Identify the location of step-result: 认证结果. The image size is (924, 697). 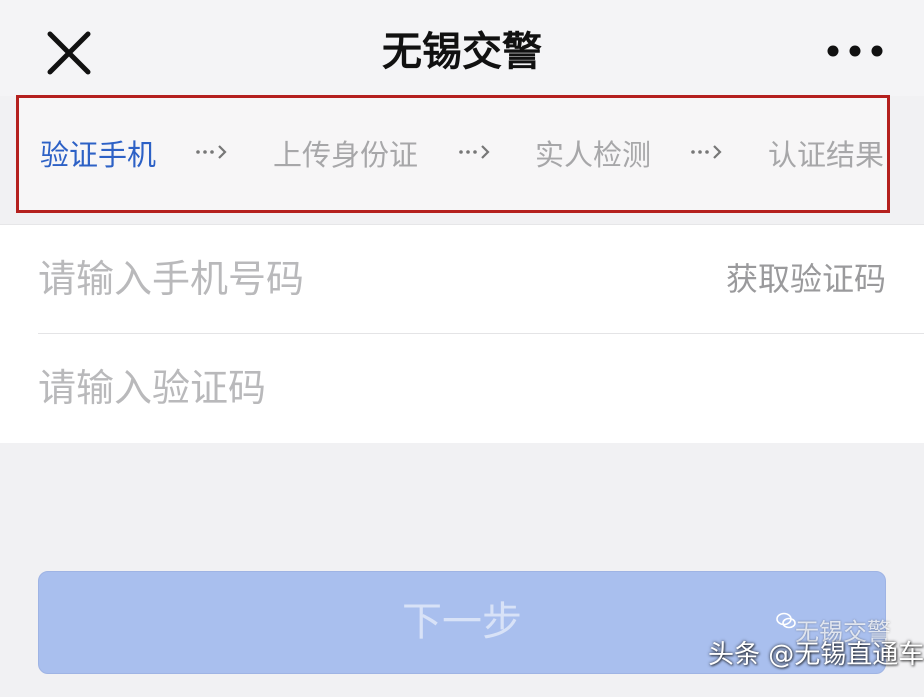
(826, 155).